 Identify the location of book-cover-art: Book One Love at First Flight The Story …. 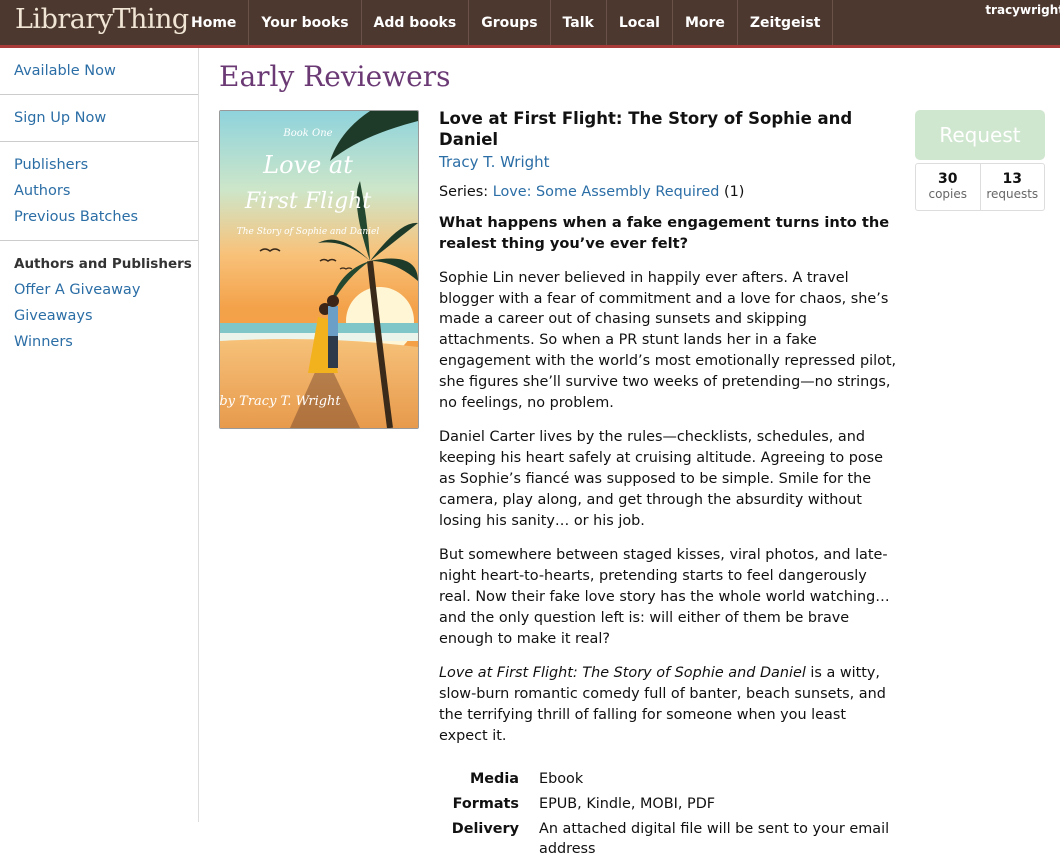
(319, 269).